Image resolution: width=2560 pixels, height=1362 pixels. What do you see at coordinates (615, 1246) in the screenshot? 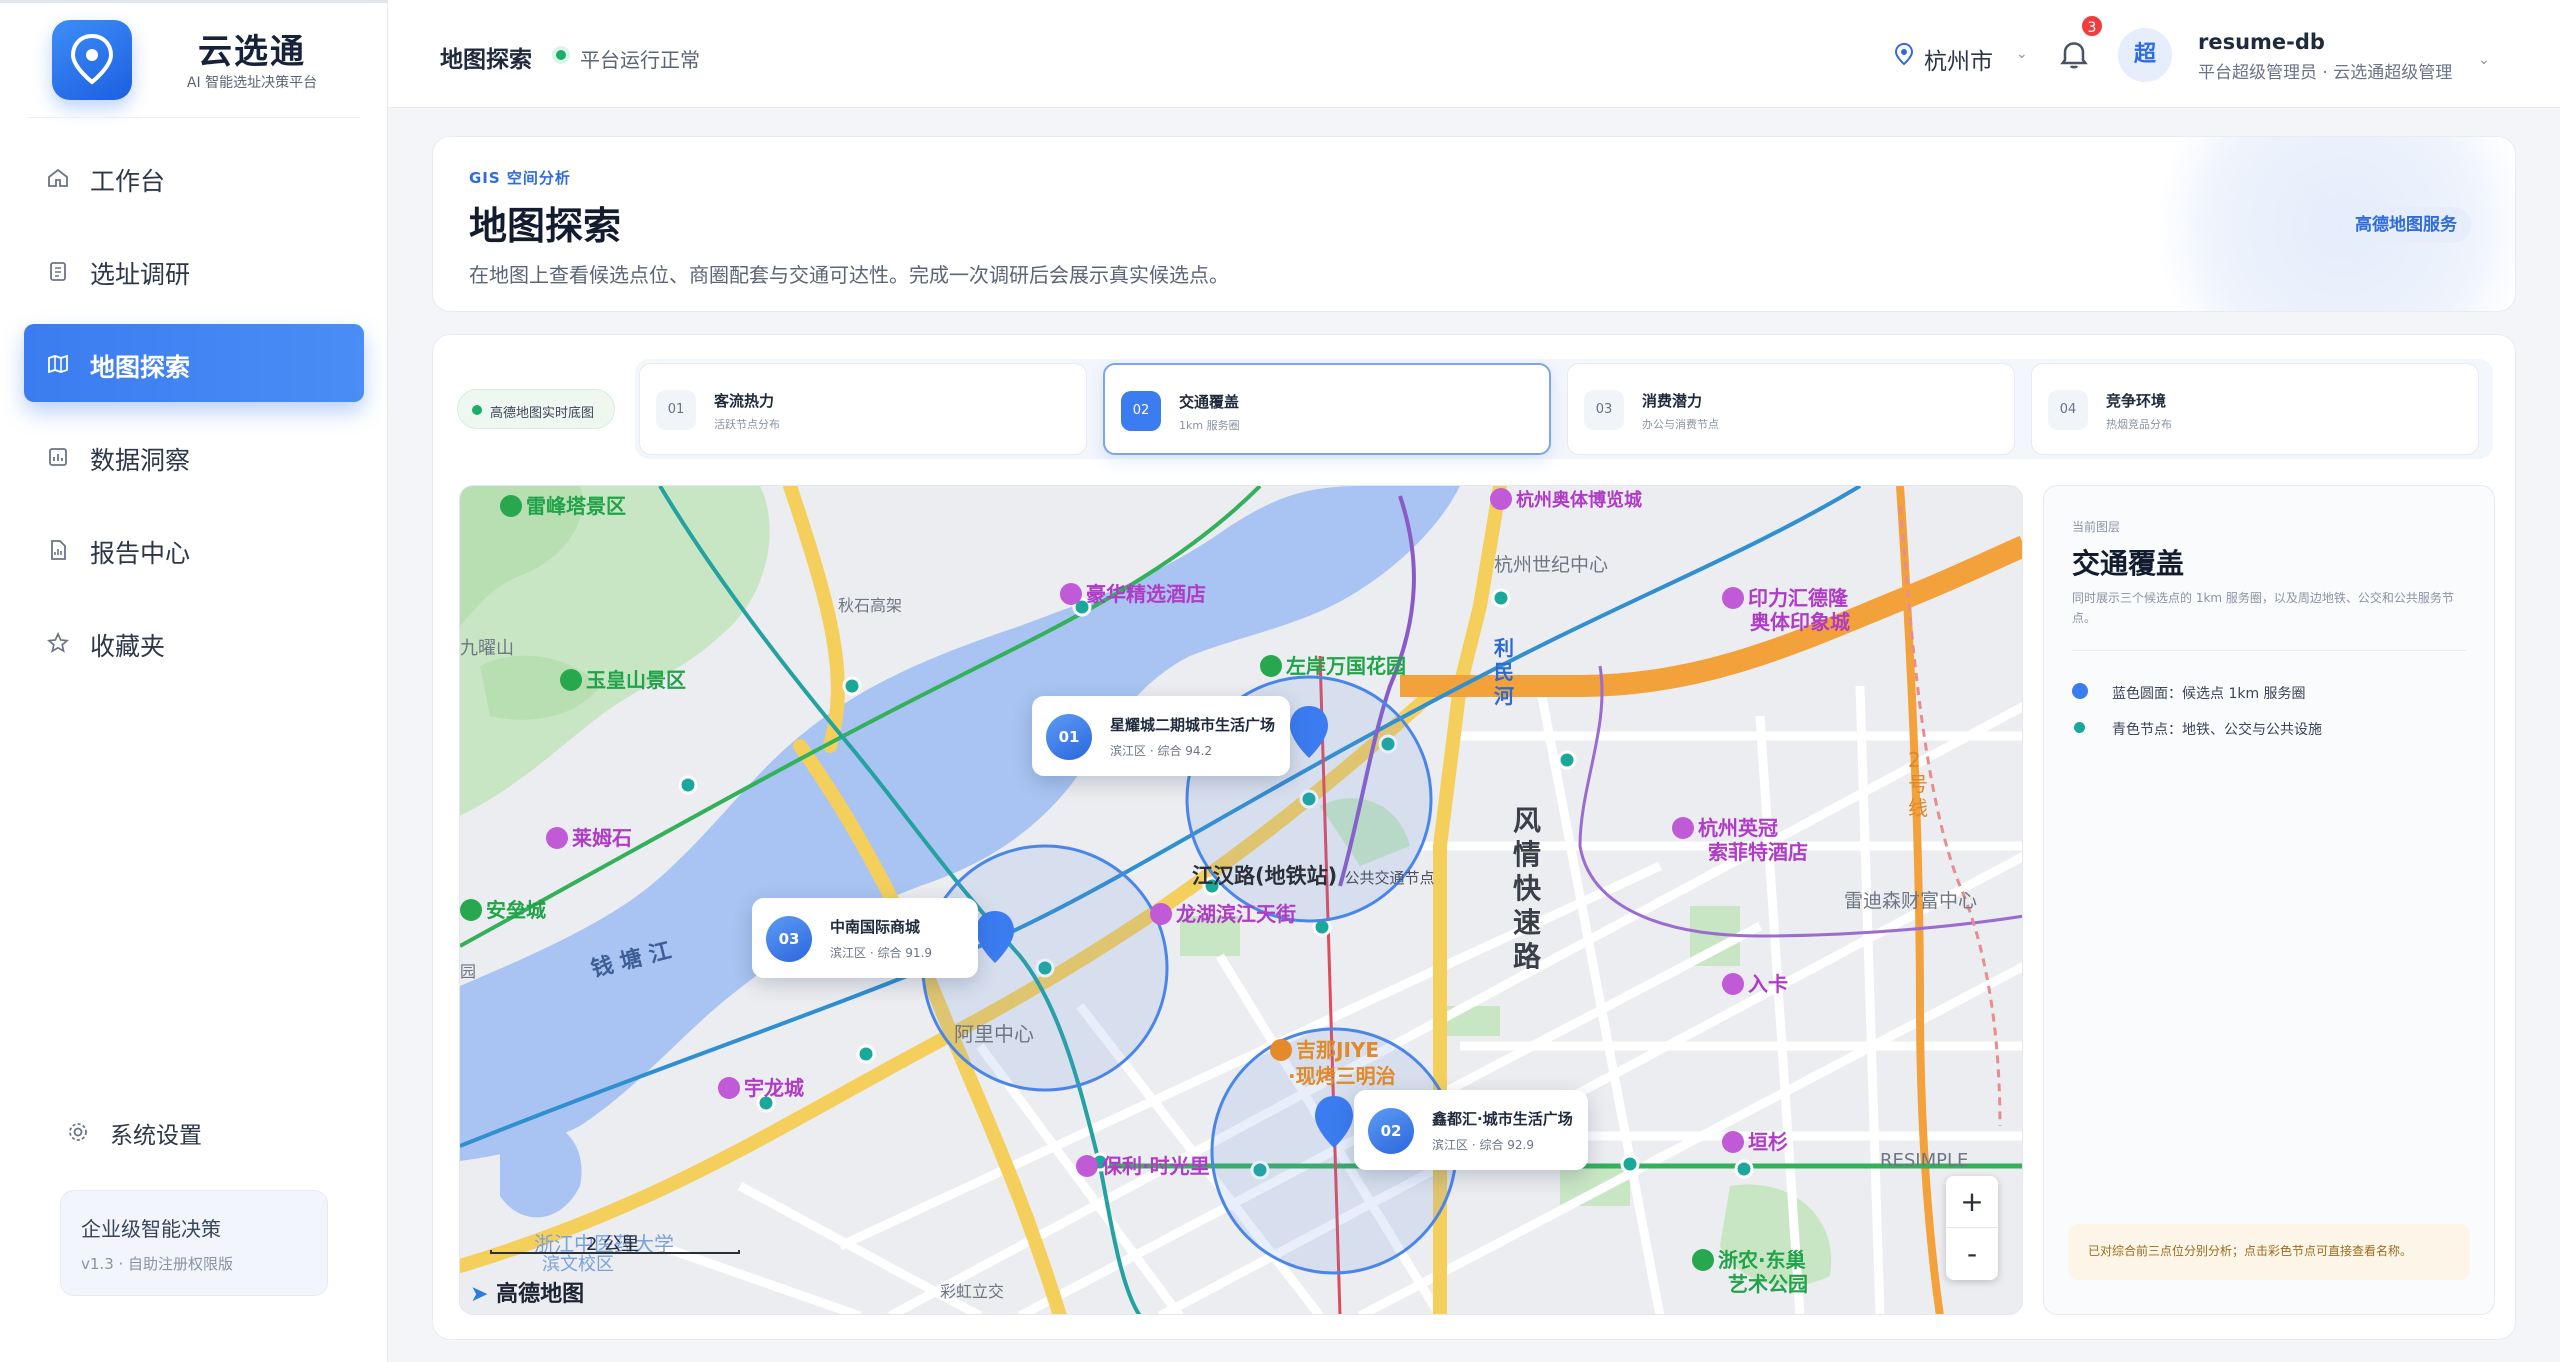
I see `map-scale: 2 公里` at bounding box center [615, 1246].